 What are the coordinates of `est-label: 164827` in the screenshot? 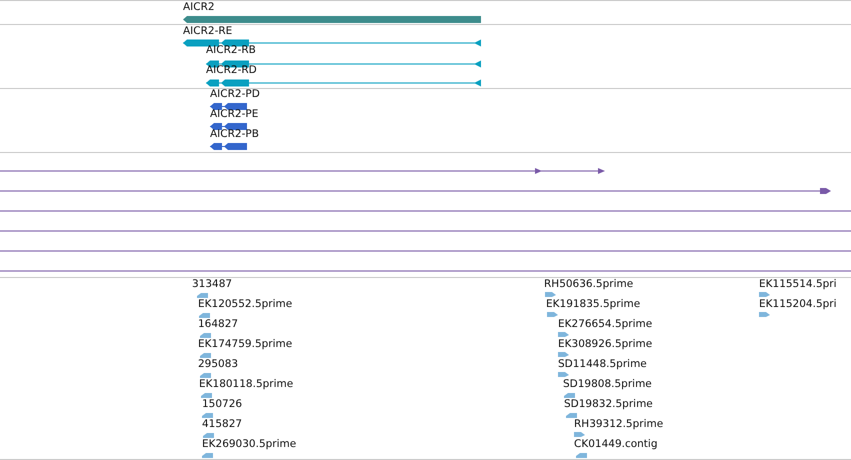 It's located at (218, 324).